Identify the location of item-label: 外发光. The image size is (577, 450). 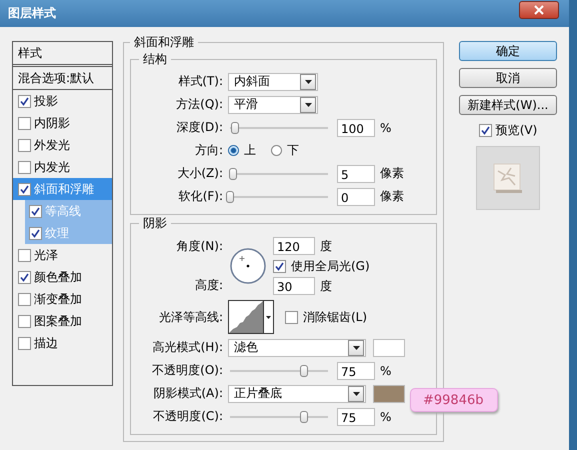
(52, 145).